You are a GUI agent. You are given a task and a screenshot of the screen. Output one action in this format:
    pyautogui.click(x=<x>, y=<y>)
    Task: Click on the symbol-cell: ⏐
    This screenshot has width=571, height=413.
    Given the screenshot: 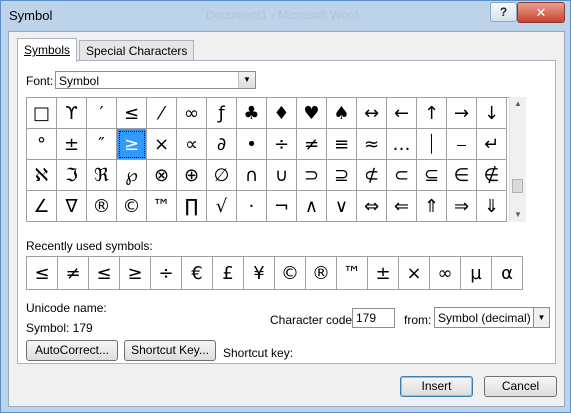 What is the action you would take?
    pyautogui.click(x=432, y=144)
    